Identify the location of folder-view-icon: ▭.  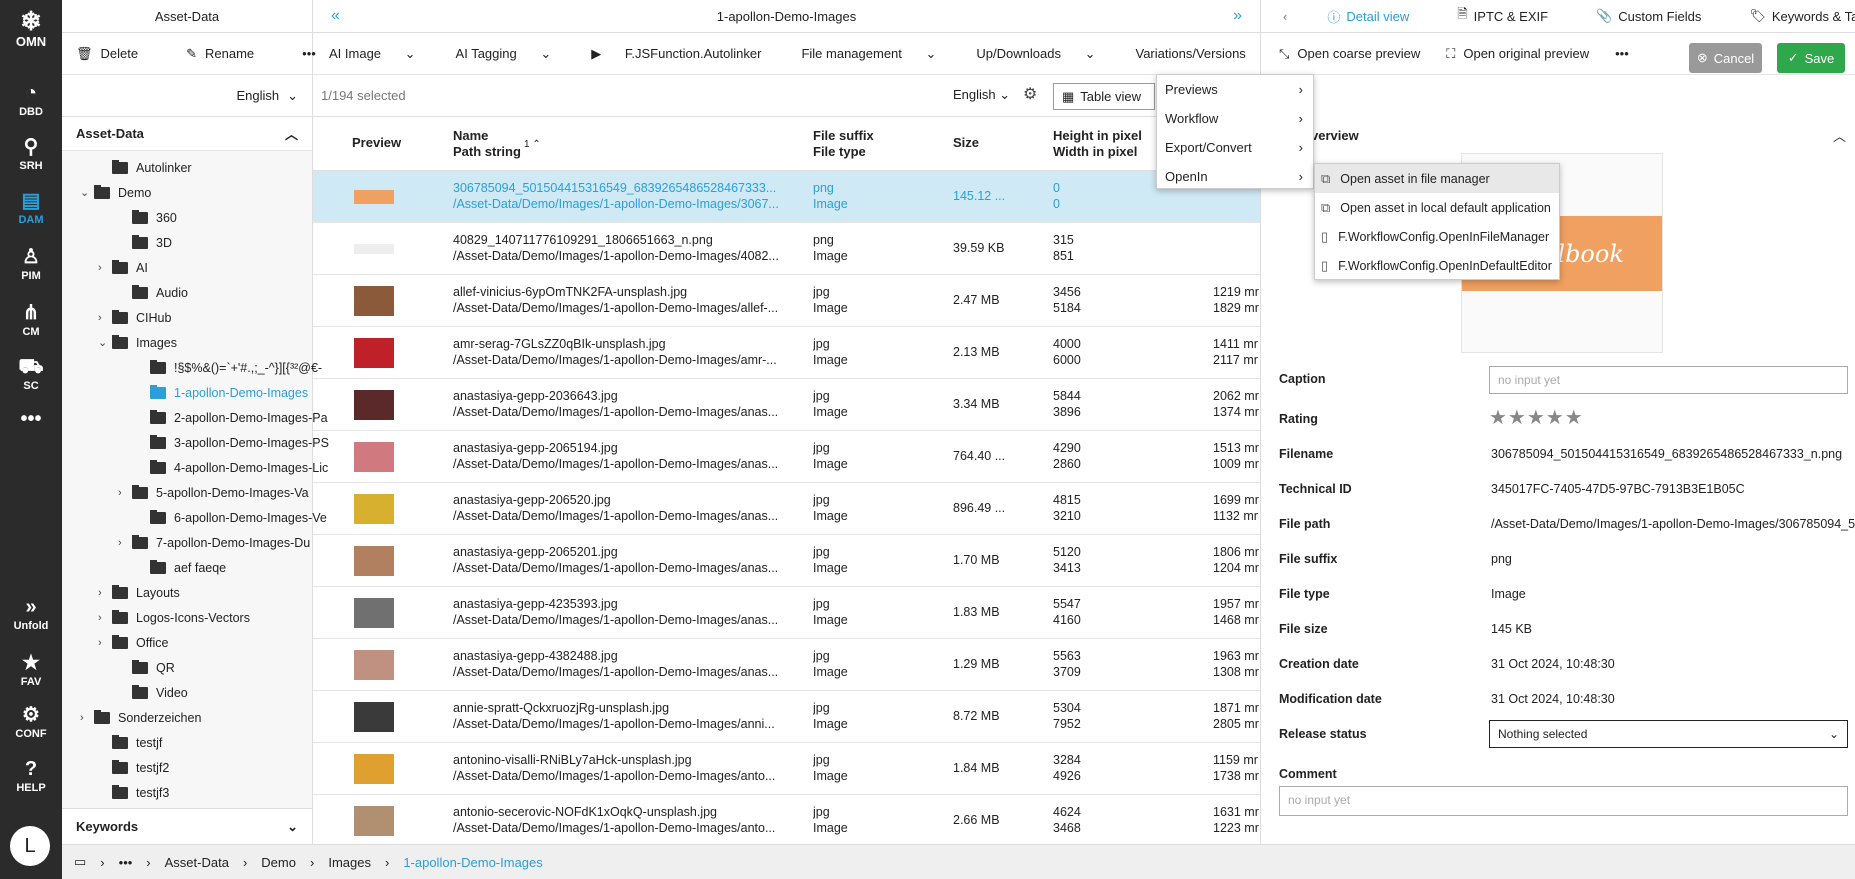
(80, 862).